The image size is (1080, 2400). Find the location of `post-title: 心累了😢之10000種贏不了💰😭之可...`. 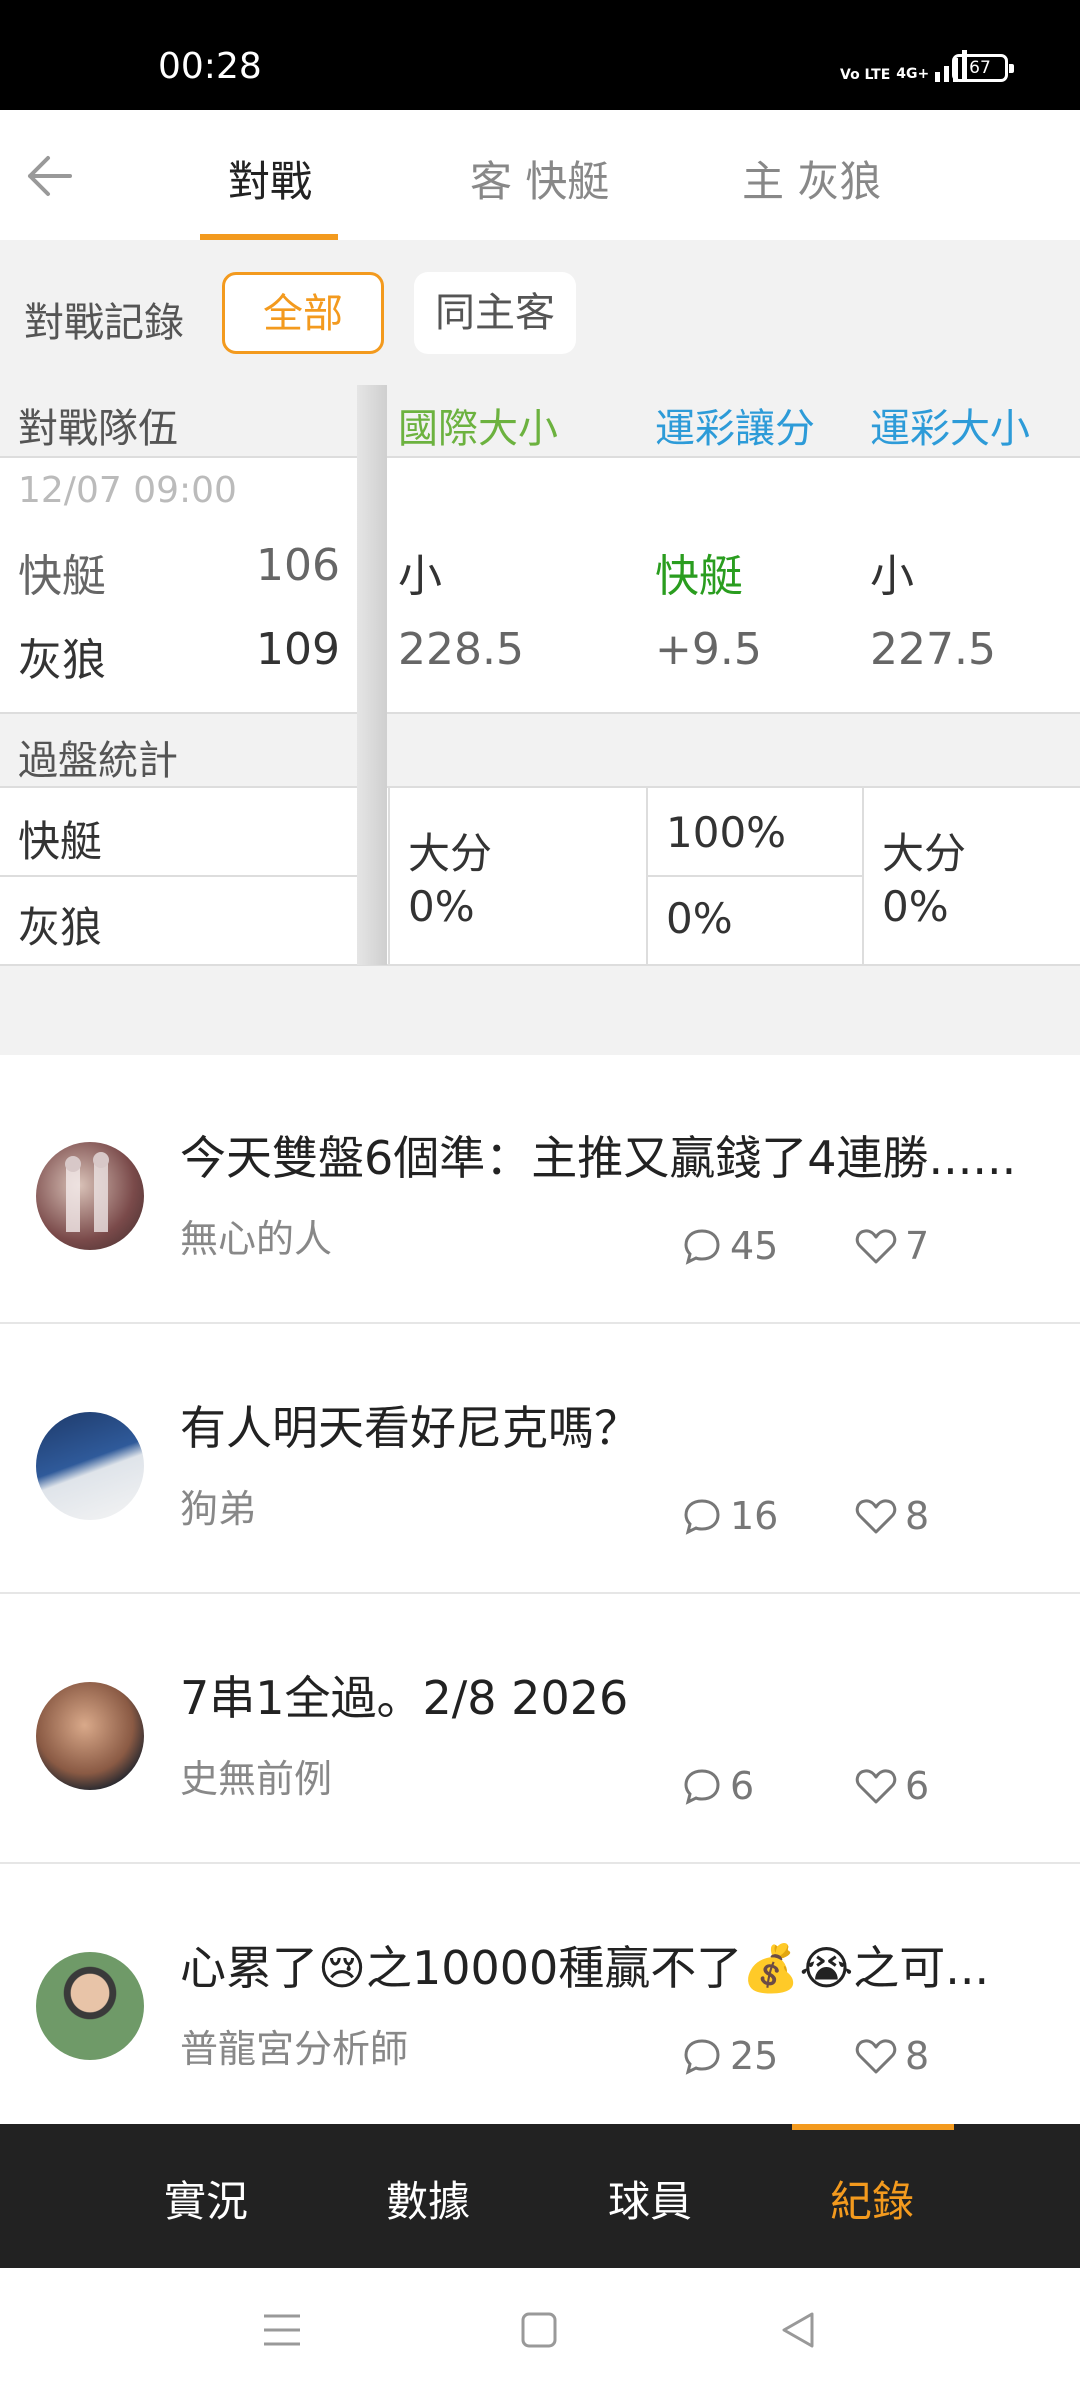

post-title: 心累了😢之10000種贏不了💰😭之可... is located at coordinates (584, 1965).